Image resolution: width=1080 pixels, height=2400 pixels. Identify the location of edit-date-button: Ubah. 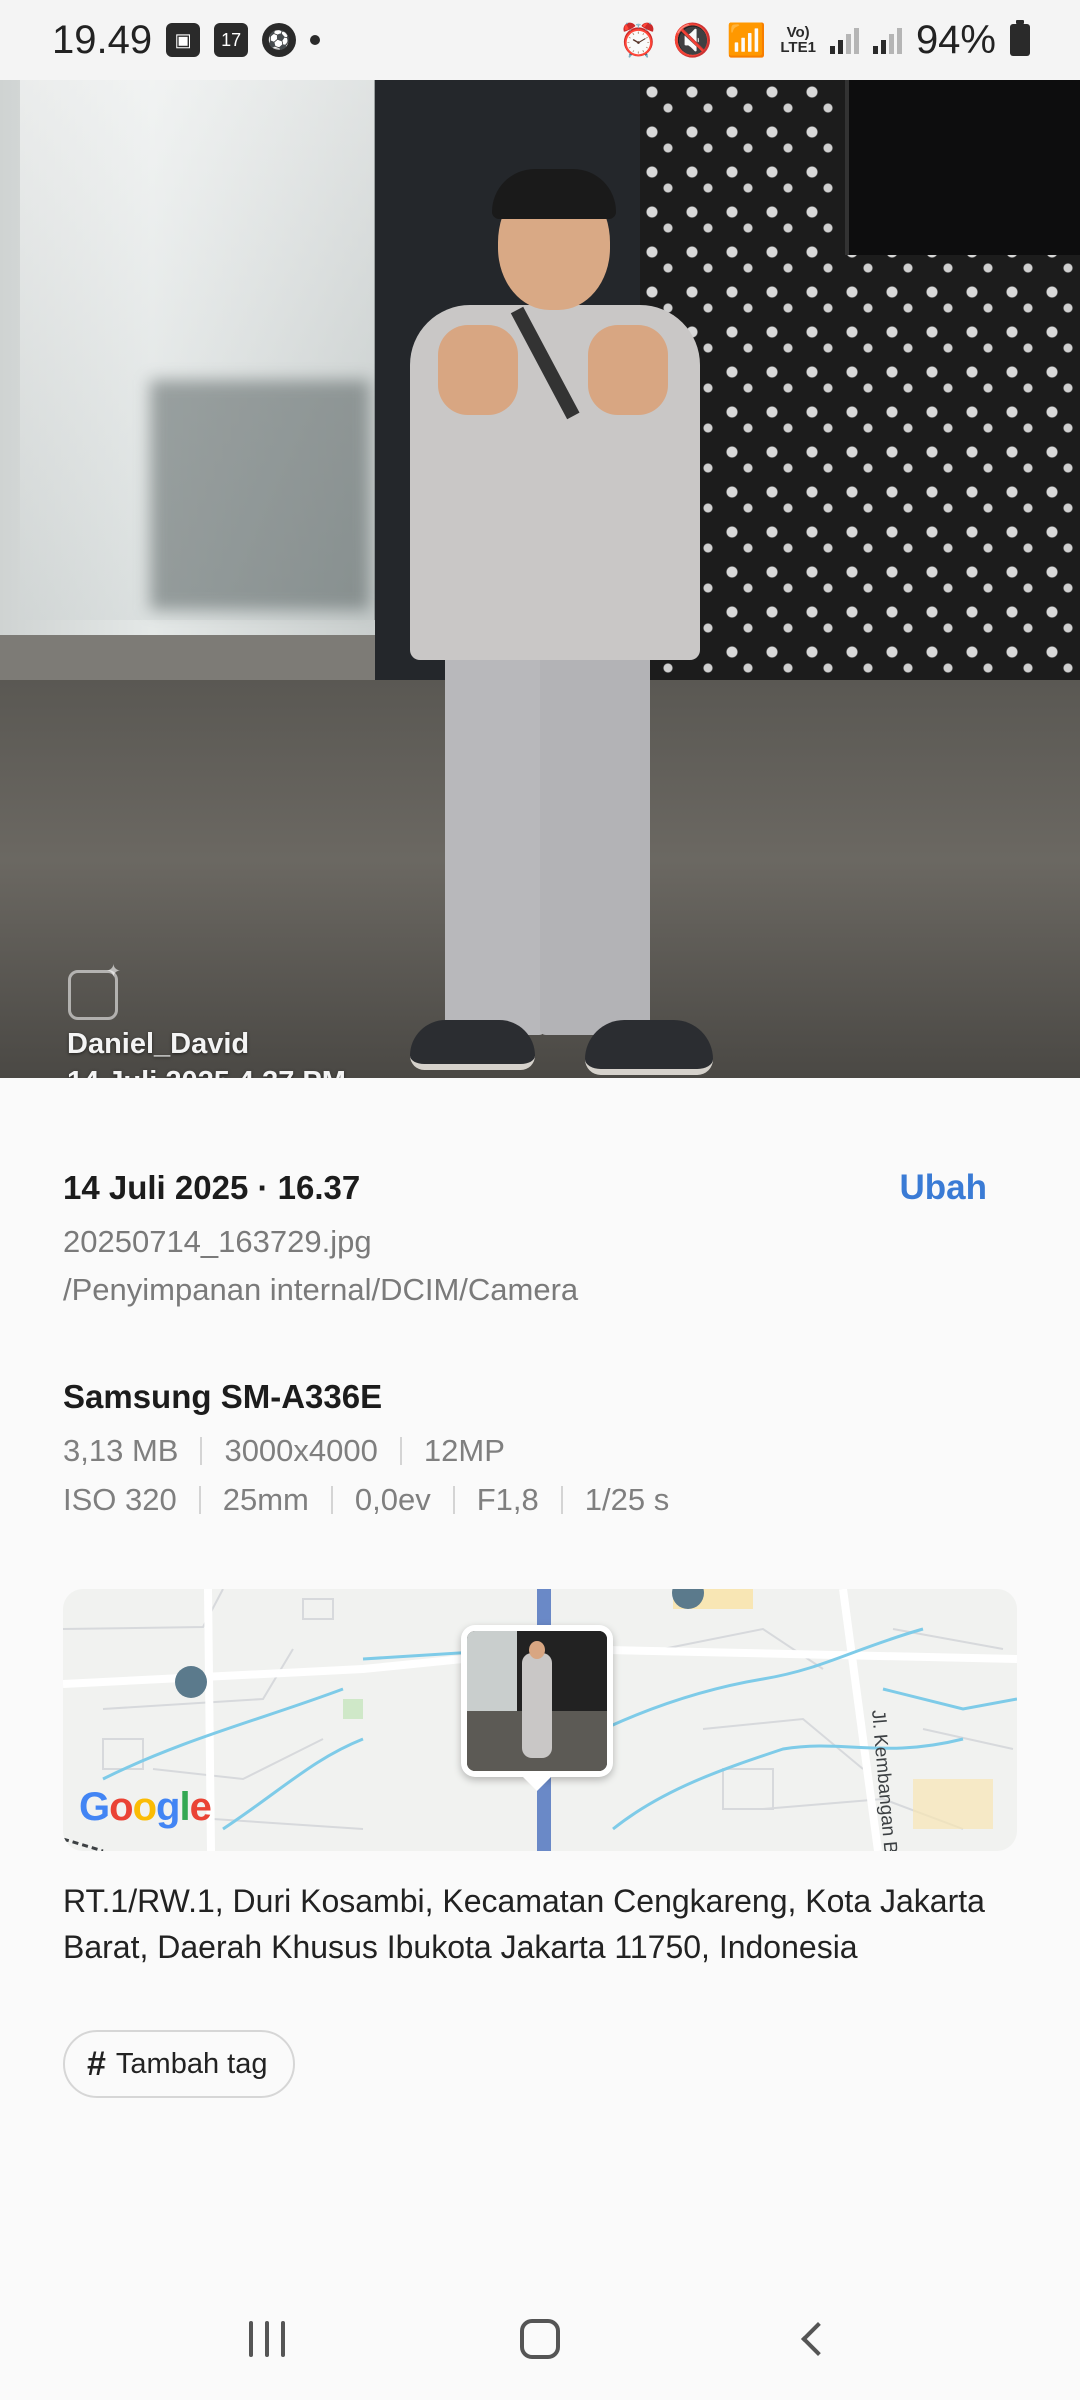
(944, 1188).